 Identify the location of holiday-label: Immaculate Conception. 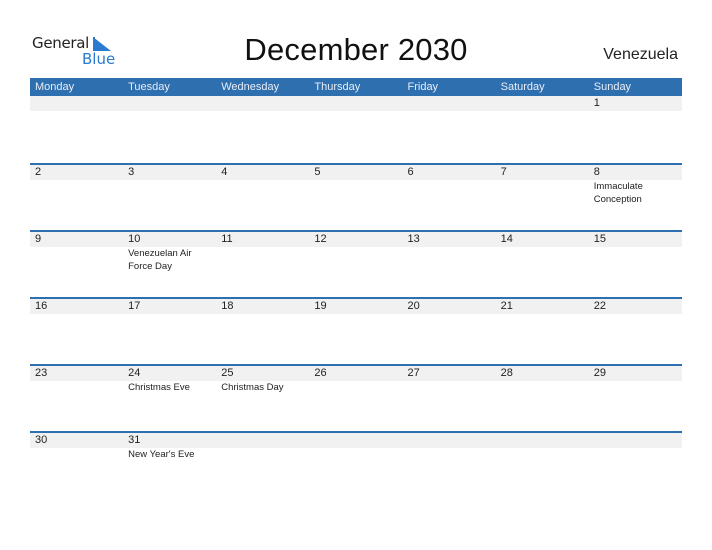
(618, 193).